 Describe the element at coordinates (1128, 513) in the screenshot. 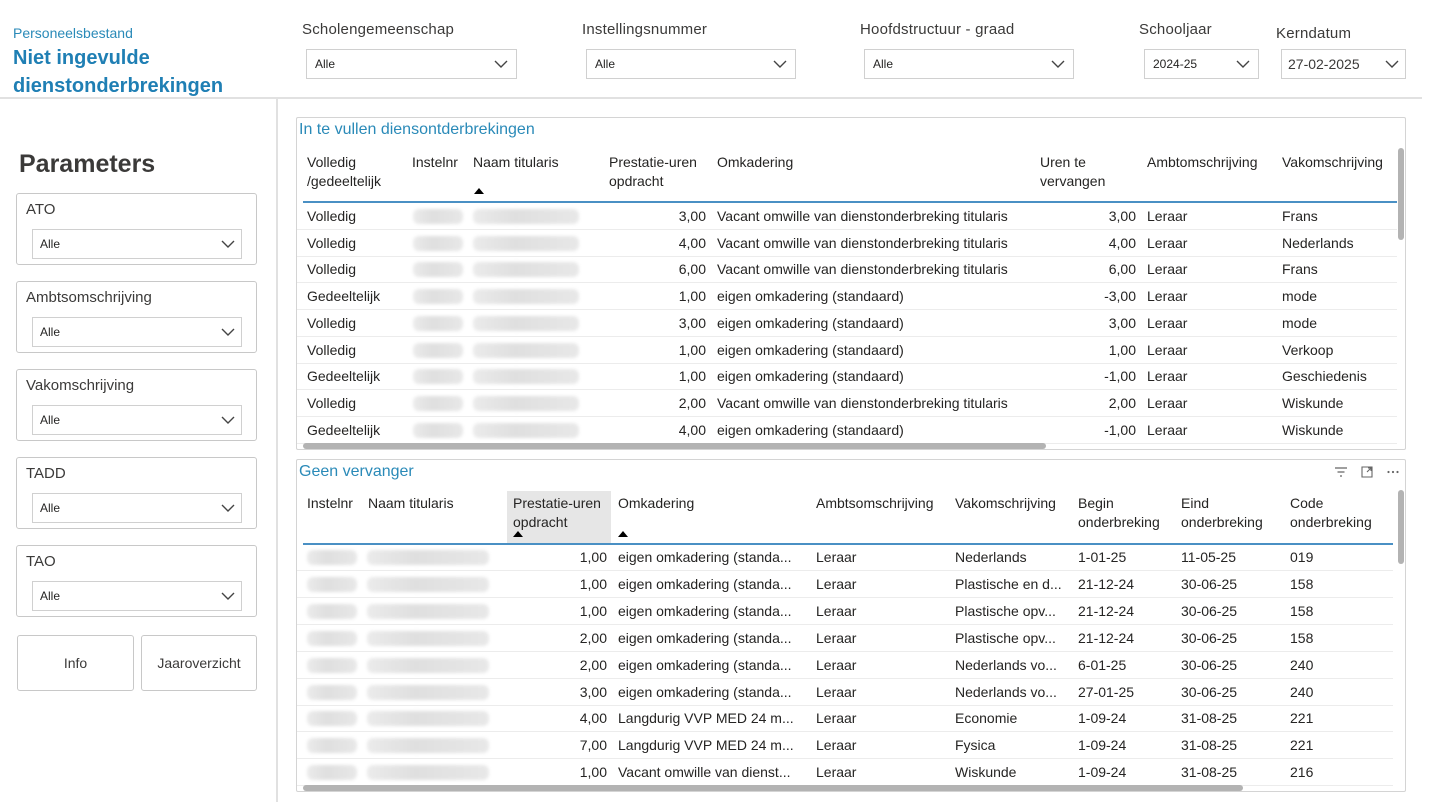

I see `col-header-begin: Begin onderbreking` at that location.